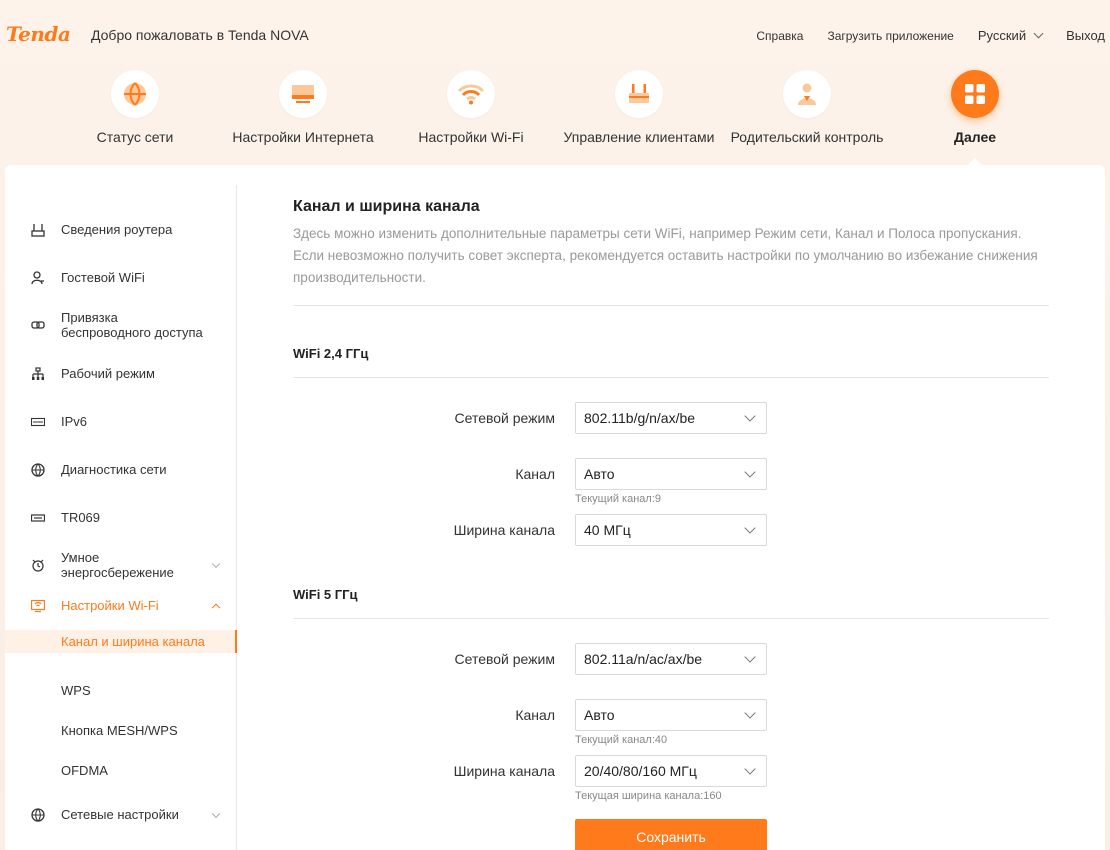 The width and height of the screenshot is (1110, 850). Describe the element at coordinates (121, 421) in the screenshot. I see `sidebar-item-ipv6: IPv6` at that location.